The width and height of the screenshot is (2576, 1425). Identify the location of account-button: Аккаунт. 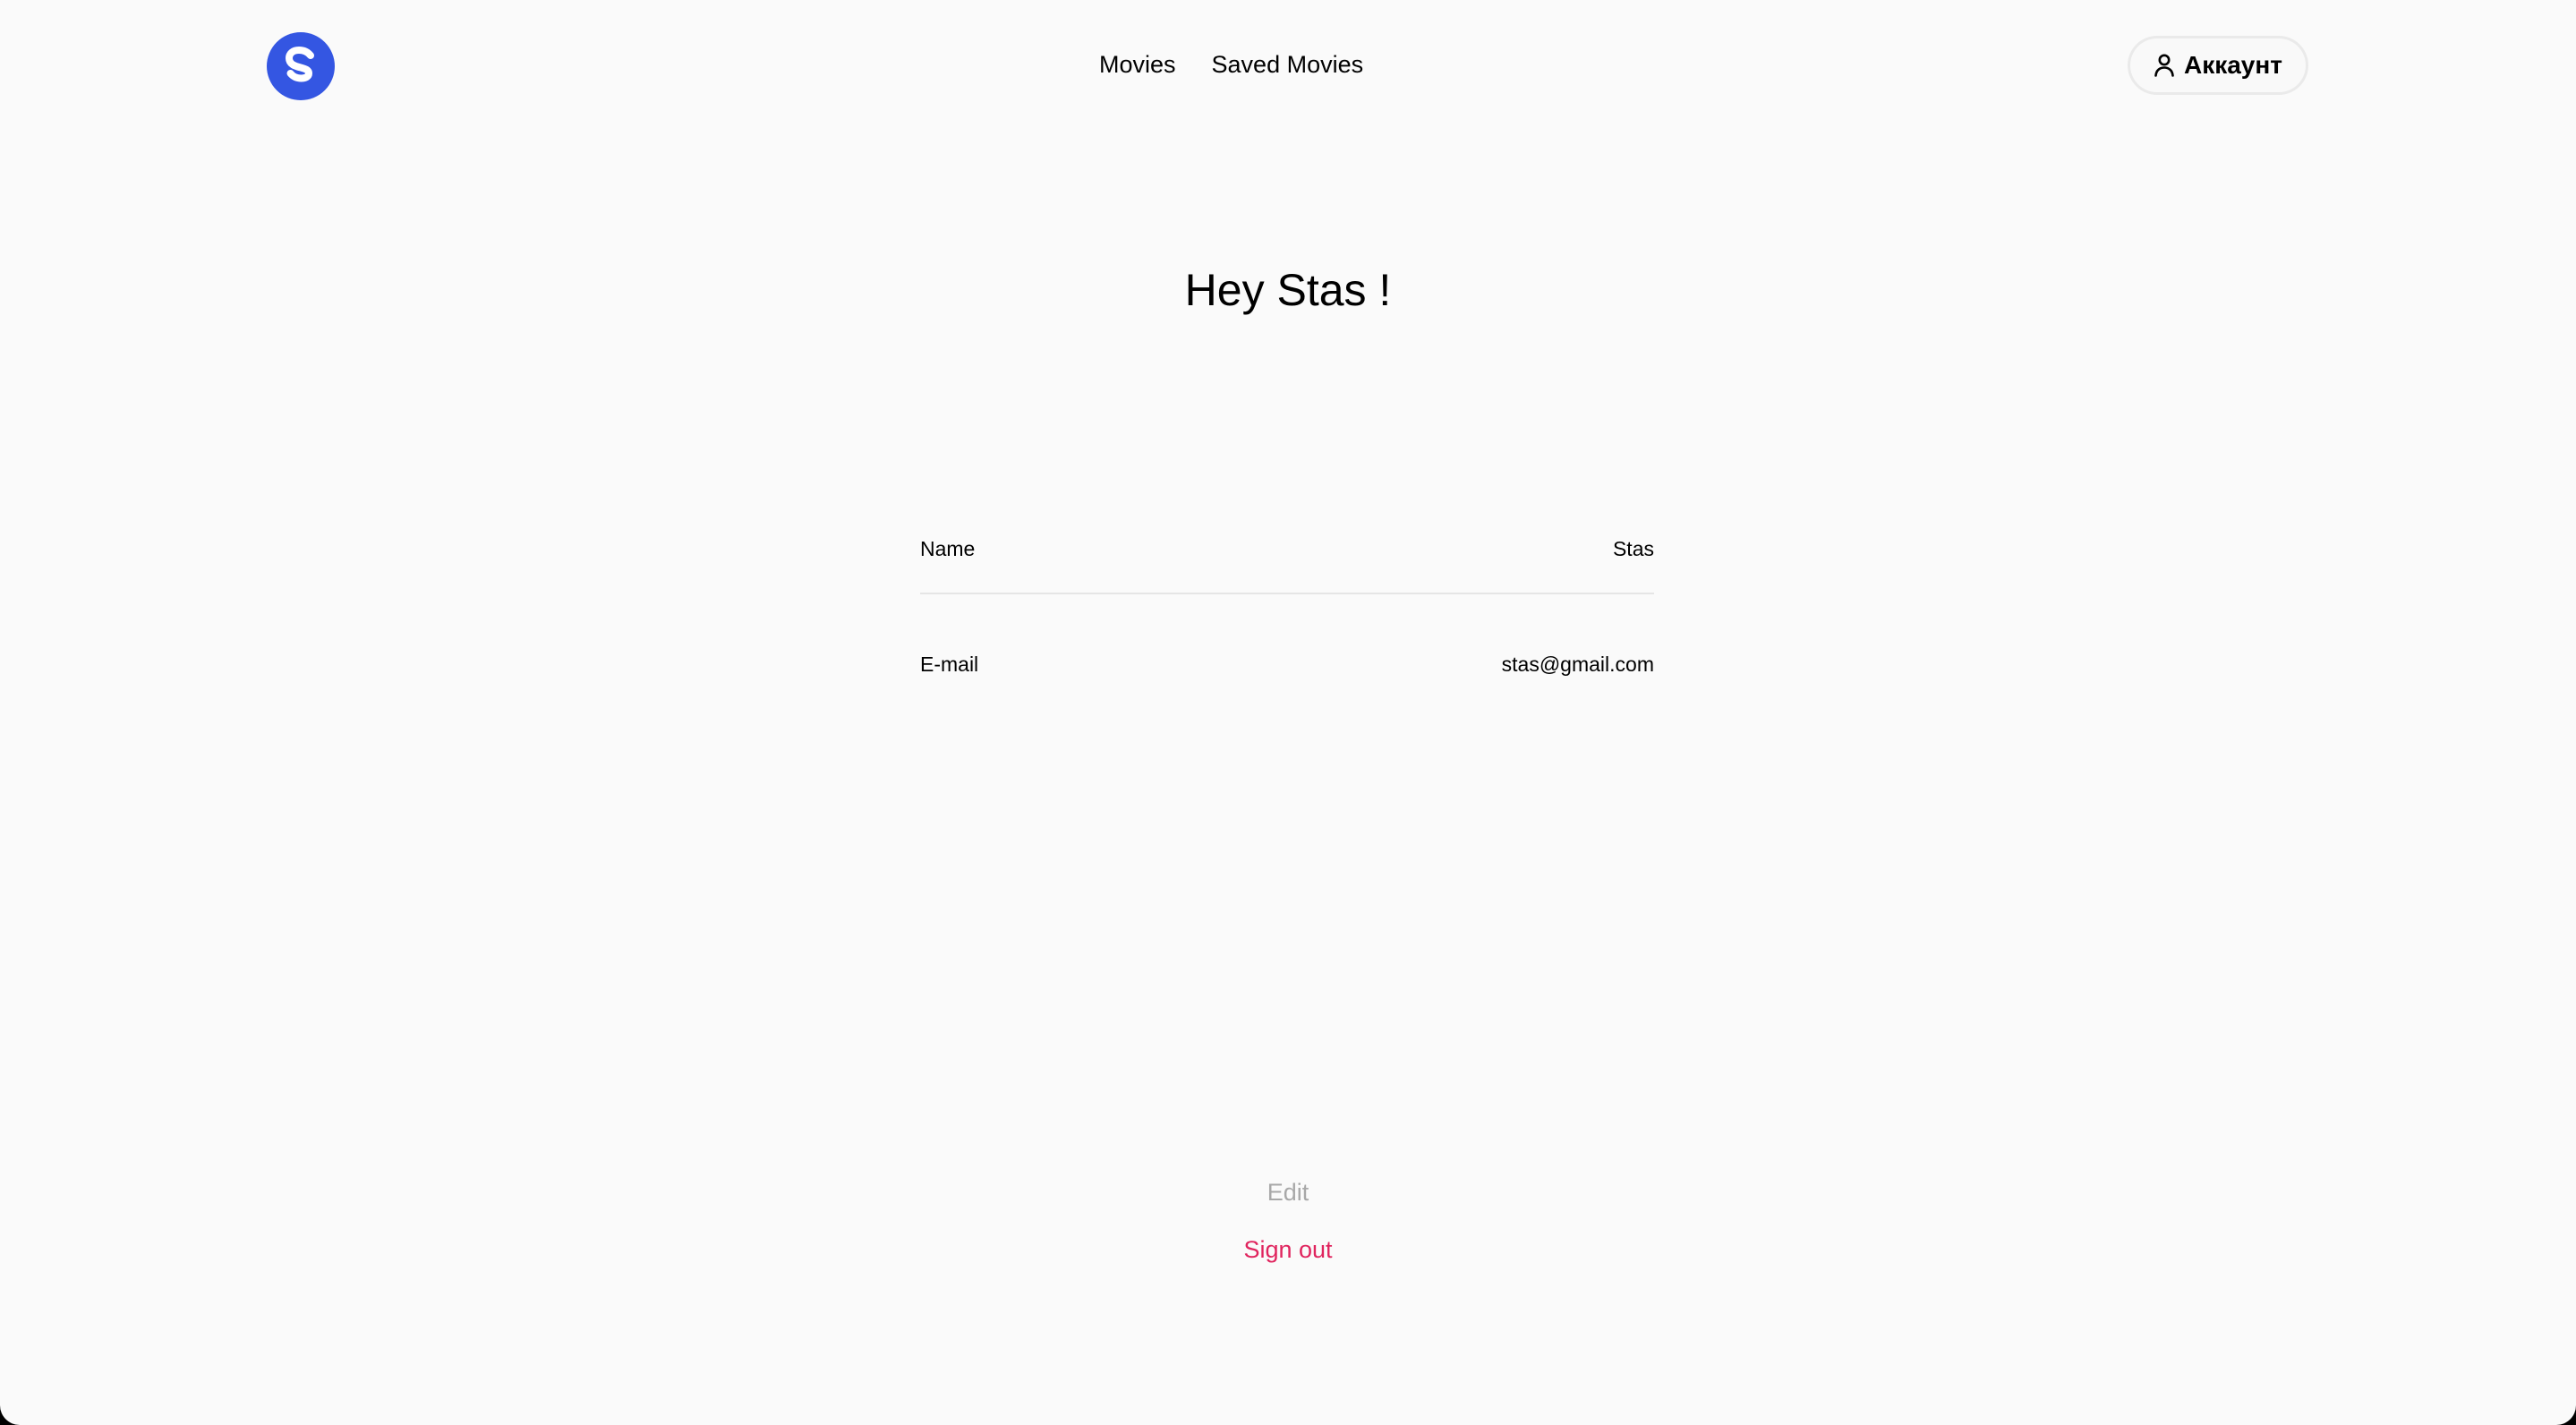
(2218, 65).